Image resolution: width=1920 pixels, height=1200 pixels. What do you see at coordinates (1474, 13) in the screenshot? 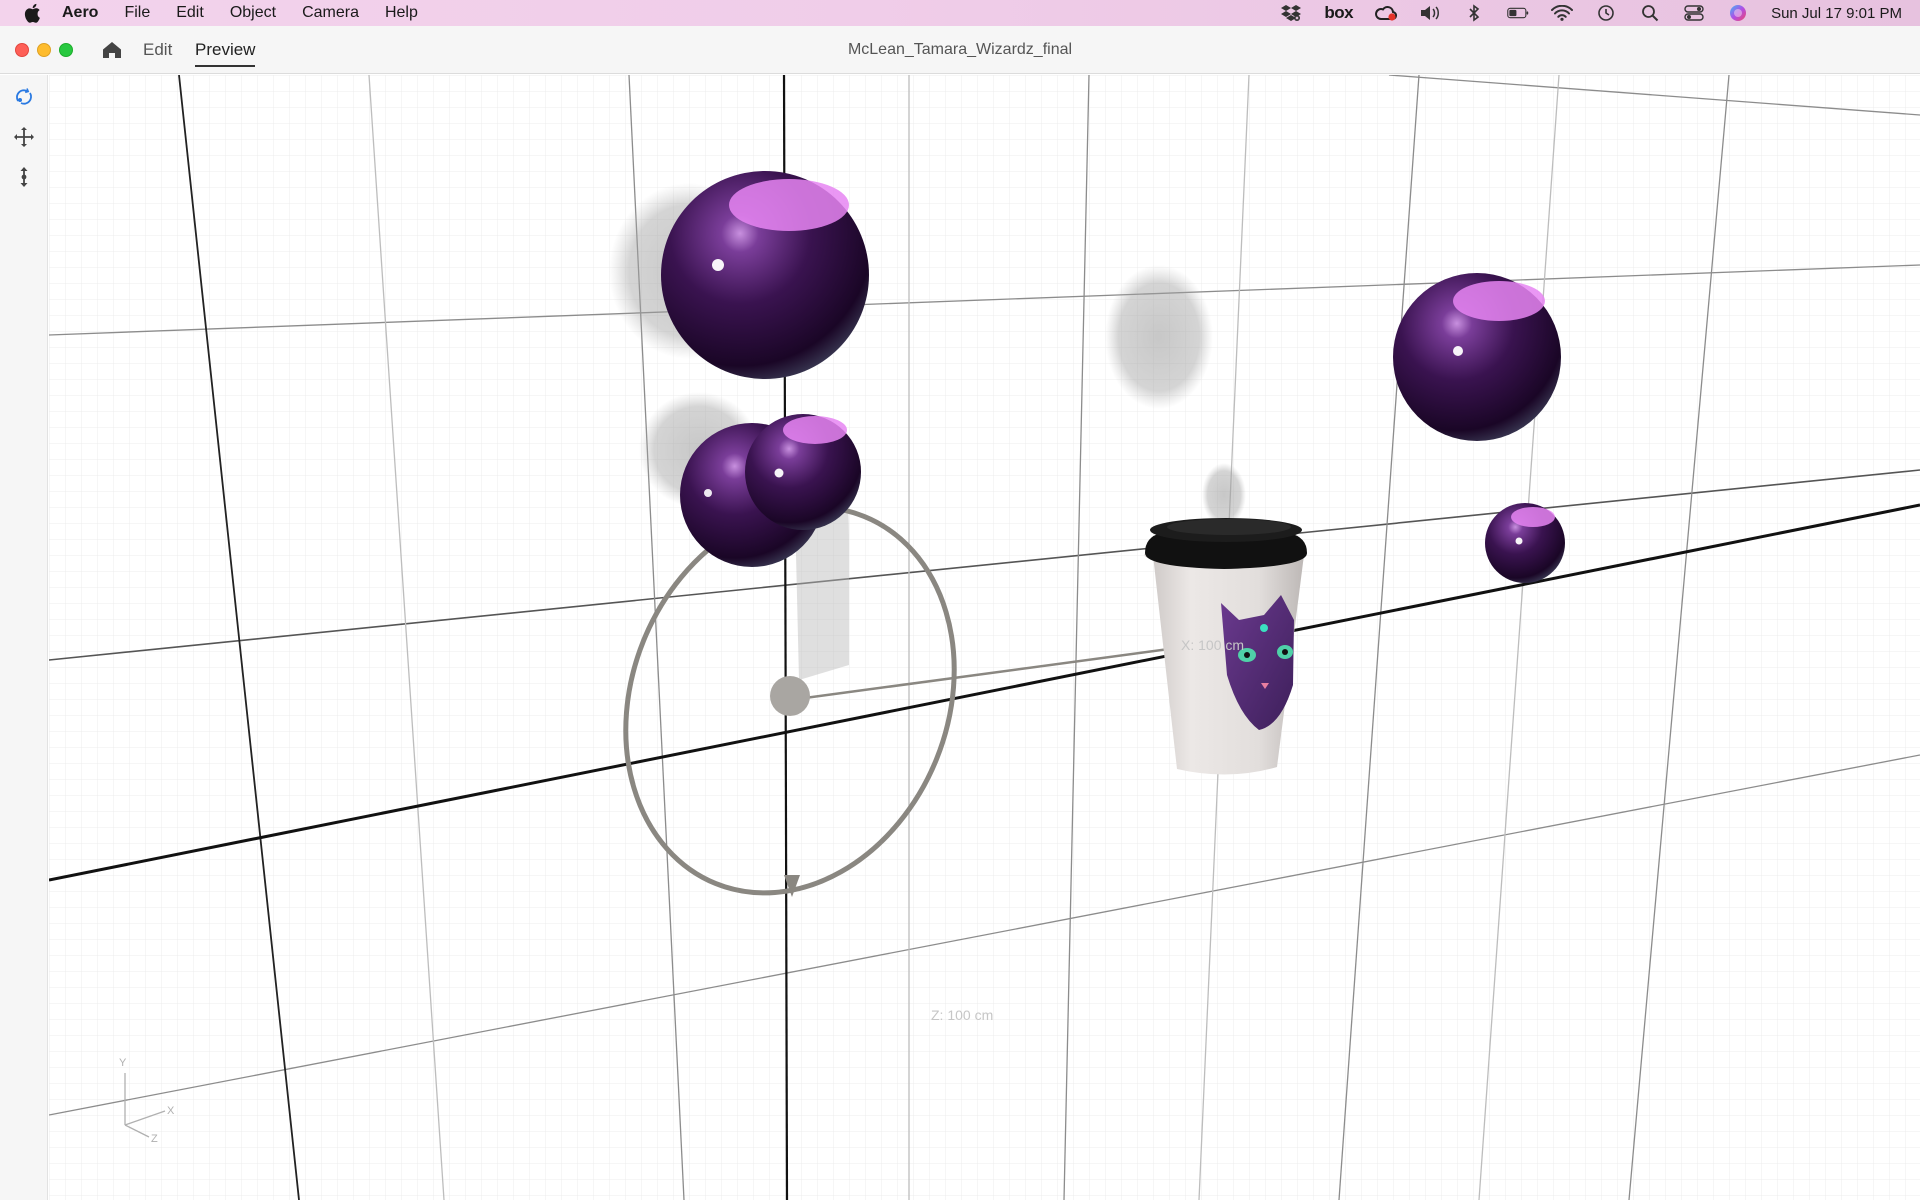
I see `bluetooth-icon` at bounding box center [1474, 13].